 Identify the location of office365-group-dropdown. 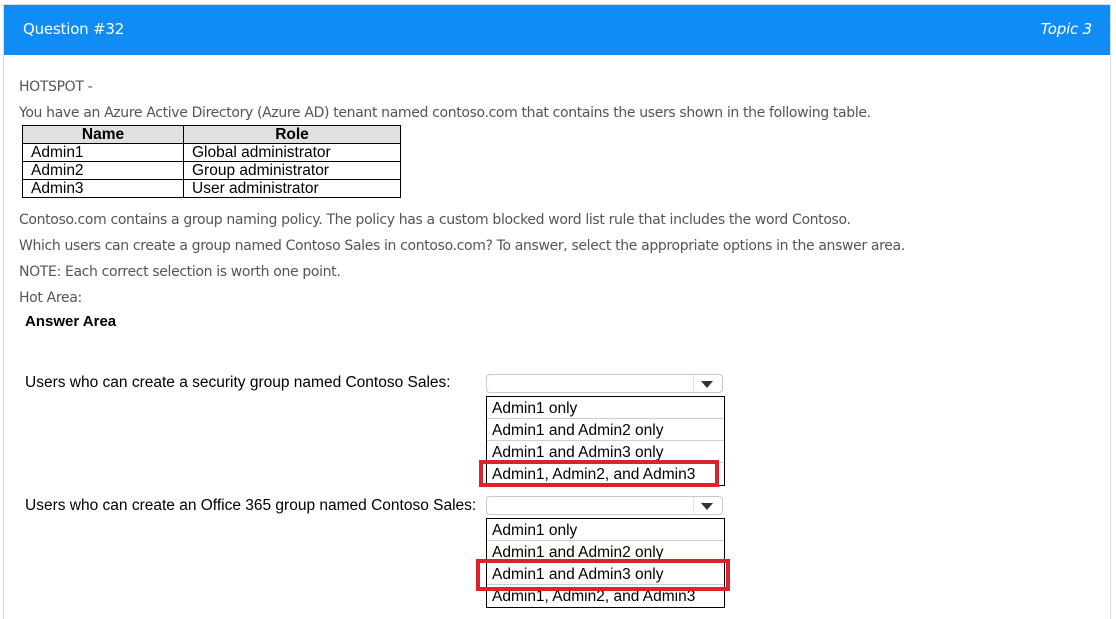
(604, 505).